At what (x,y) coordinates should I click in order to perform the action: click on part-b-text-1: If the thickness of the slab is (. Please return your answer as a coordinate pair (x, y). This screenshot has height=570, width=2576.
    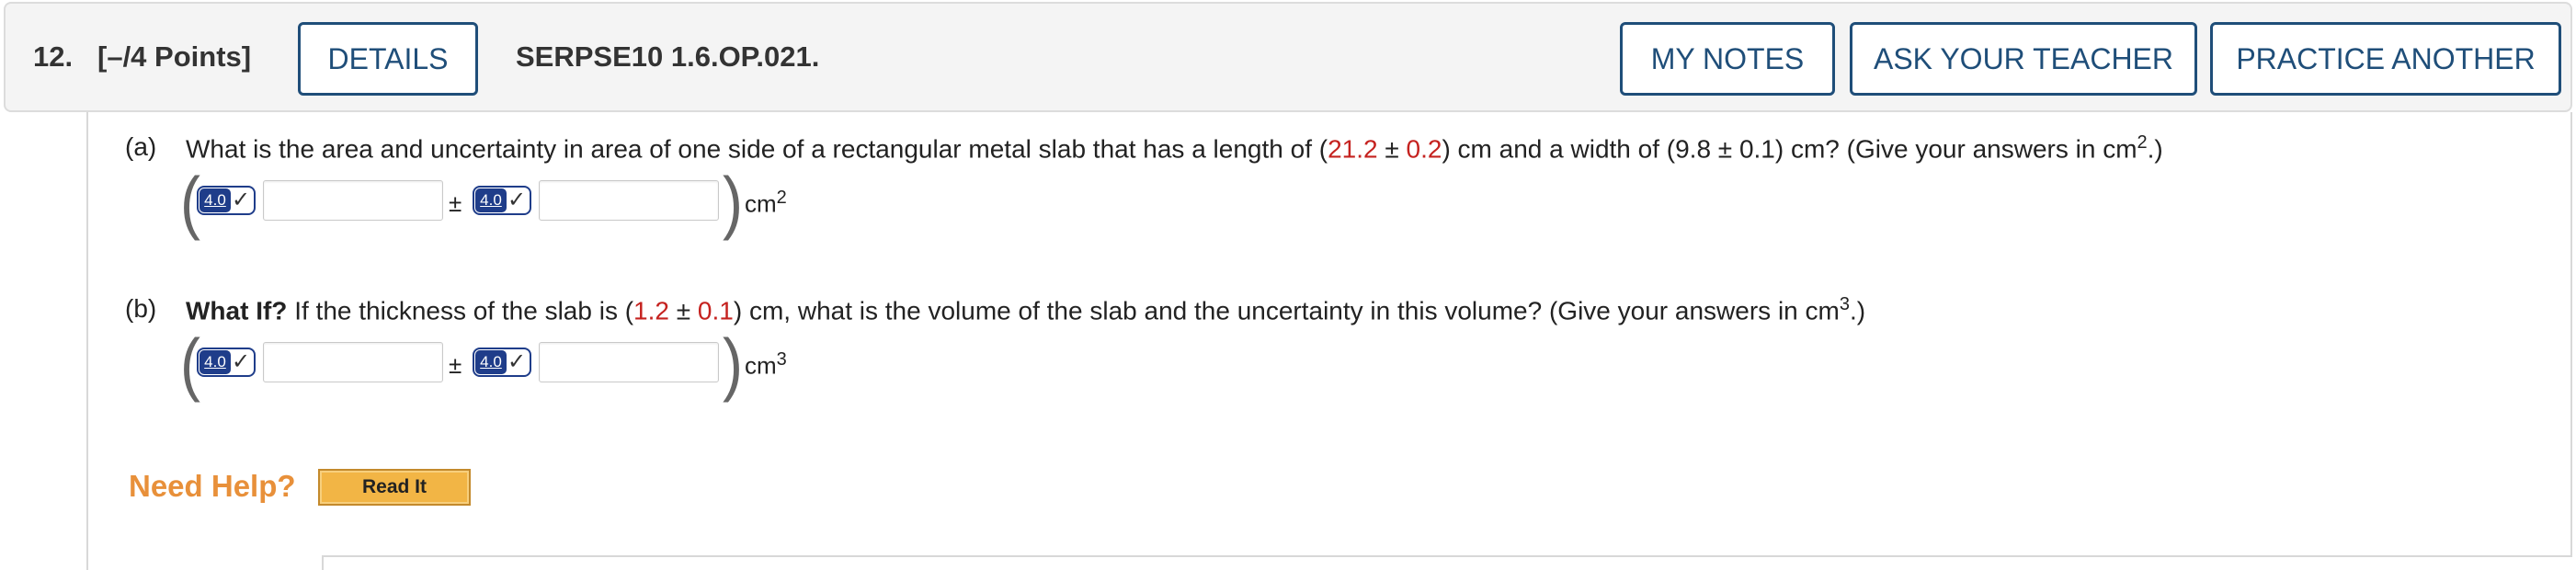
    Looking at the image, I should click on (460, 310).